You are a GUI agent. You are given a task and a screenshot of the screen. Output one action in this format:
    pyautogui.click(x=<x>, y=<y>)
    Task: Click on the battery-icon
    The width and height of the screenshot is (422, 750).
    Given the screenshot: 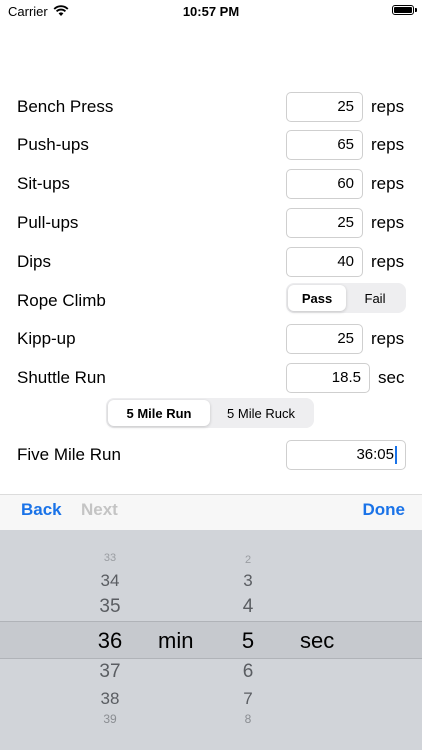 What is the action you would take?
    pyautogui.click(x=404, y=10)
    